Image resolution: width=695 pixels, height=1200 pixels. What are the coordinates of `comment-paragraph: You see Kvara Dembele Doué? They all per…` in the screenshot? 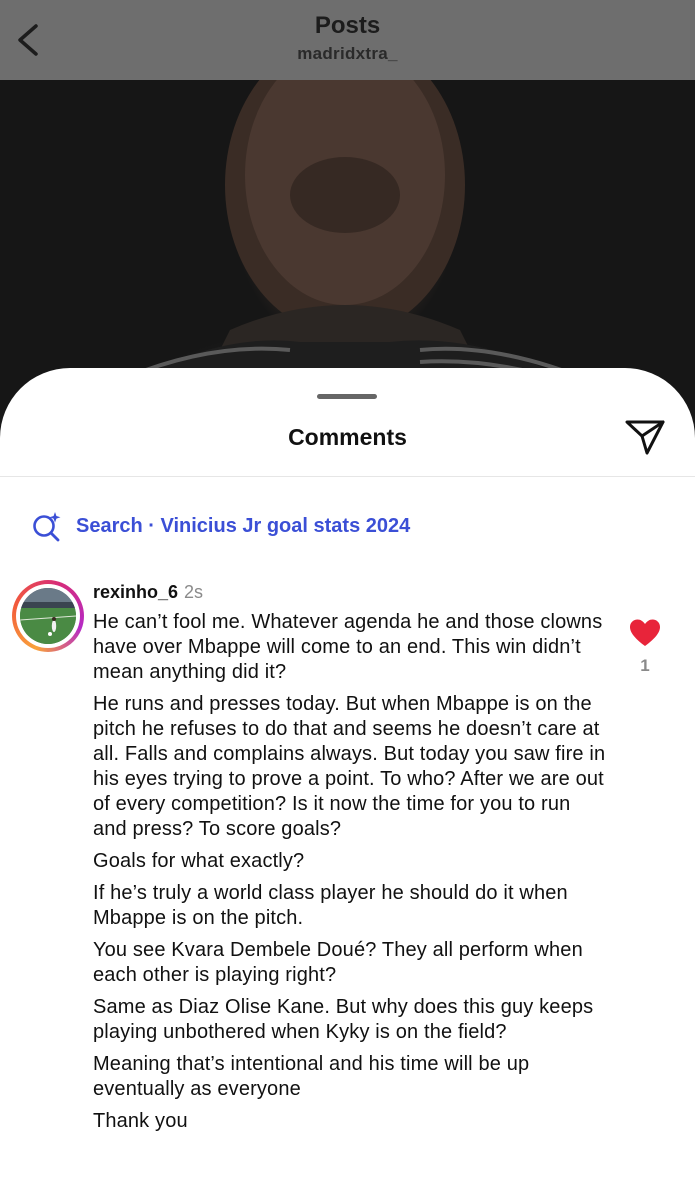 It's located at (338, 962).